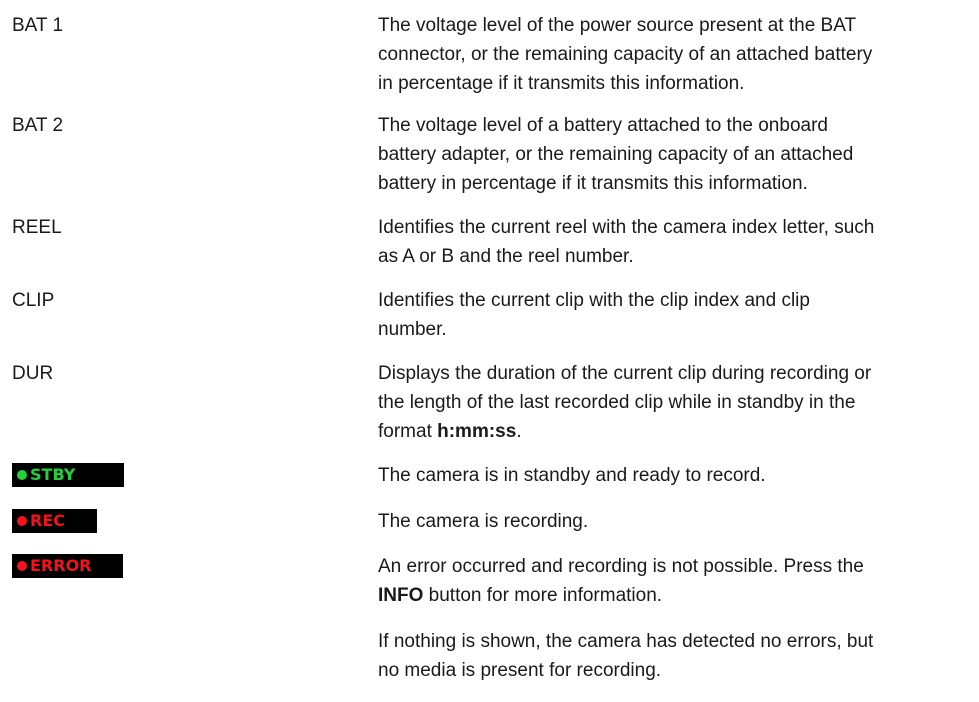  I want to click on desc-text: format, so click(408, 431).